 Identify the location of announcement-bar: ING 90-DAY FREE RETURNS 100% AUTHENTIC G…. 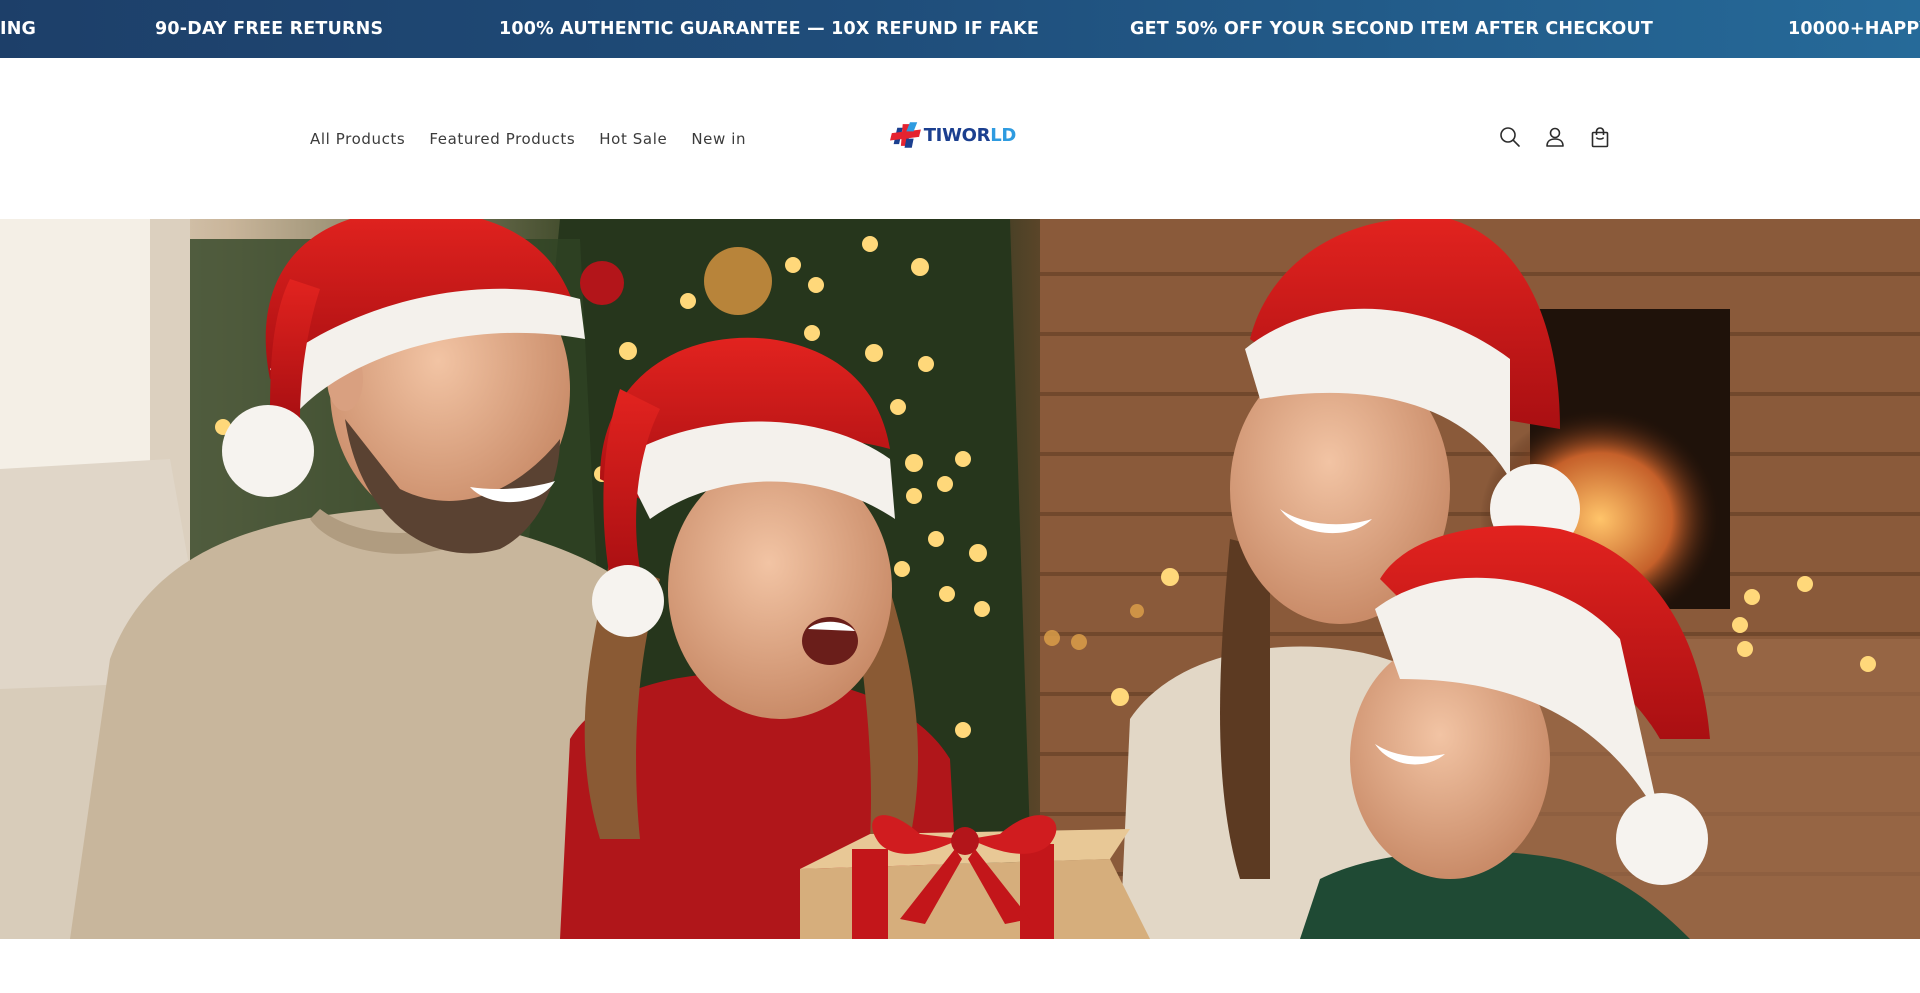
(960, 29).